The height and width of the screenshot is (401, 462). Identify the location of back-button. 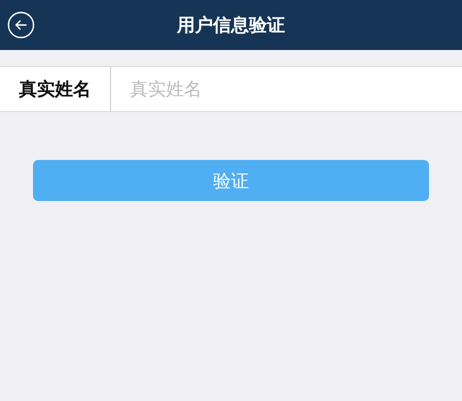
(21, 25).